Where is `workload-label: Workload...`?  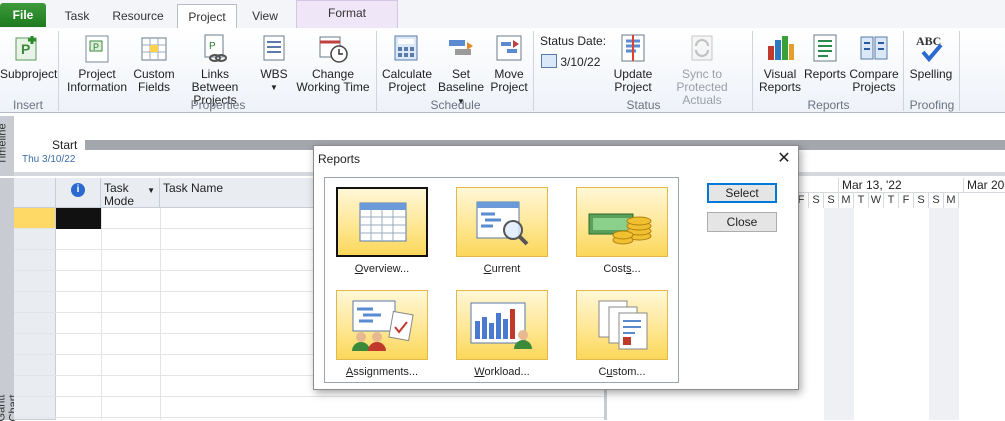
workload-label: Workload... is located at coordinates (502, 372).